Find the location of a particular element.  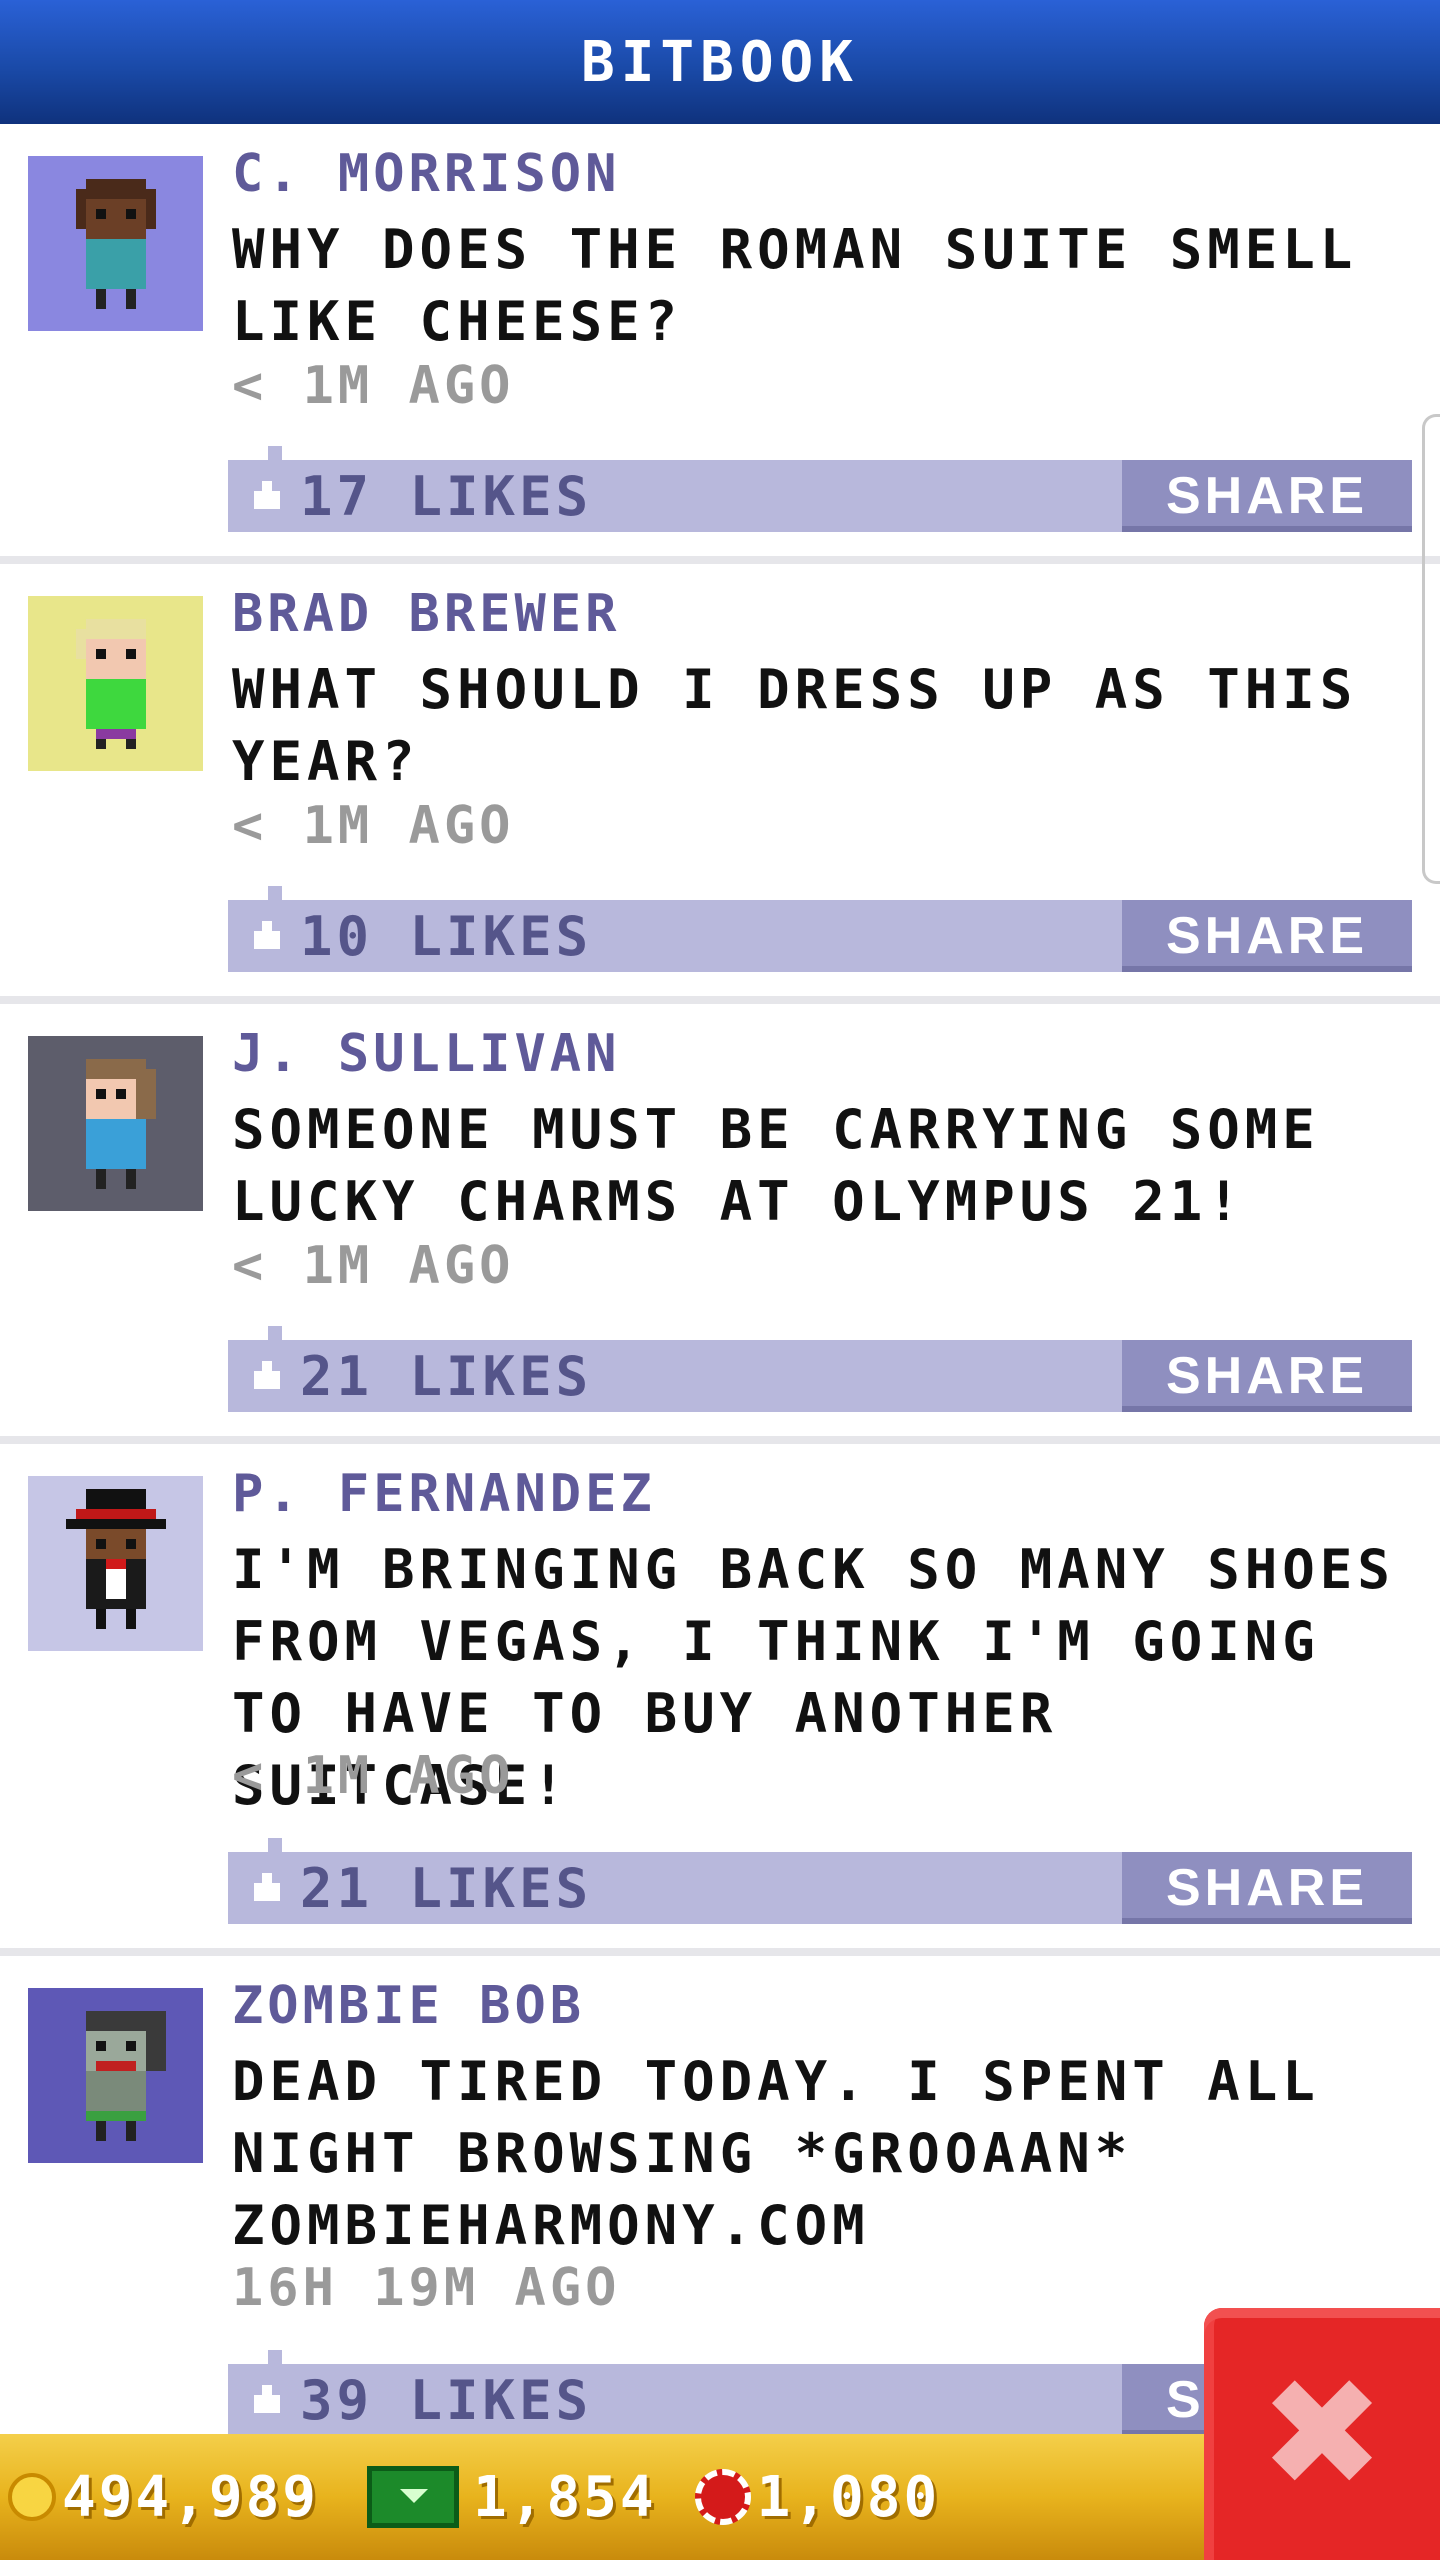

likes-count: 39 LIKES is located at coordinates (446, 2400).